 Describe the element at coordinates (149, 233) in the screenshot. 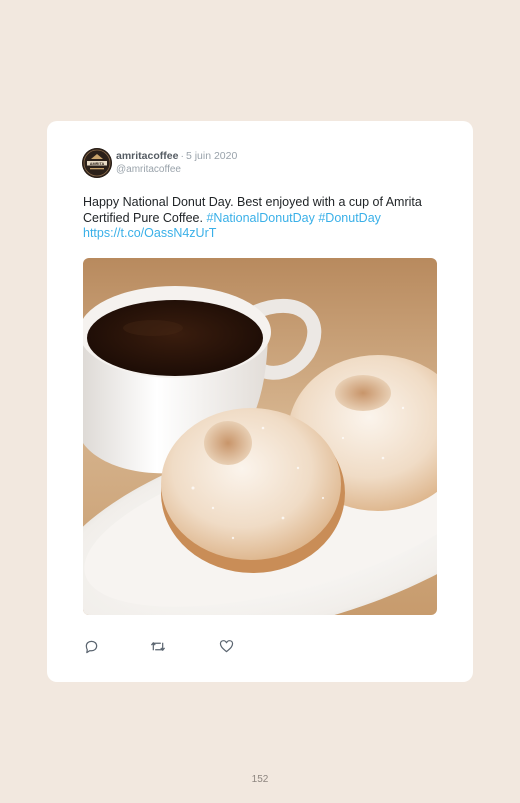

I see `tweet-link: https://t.co/OassN4zUrT` at that location.